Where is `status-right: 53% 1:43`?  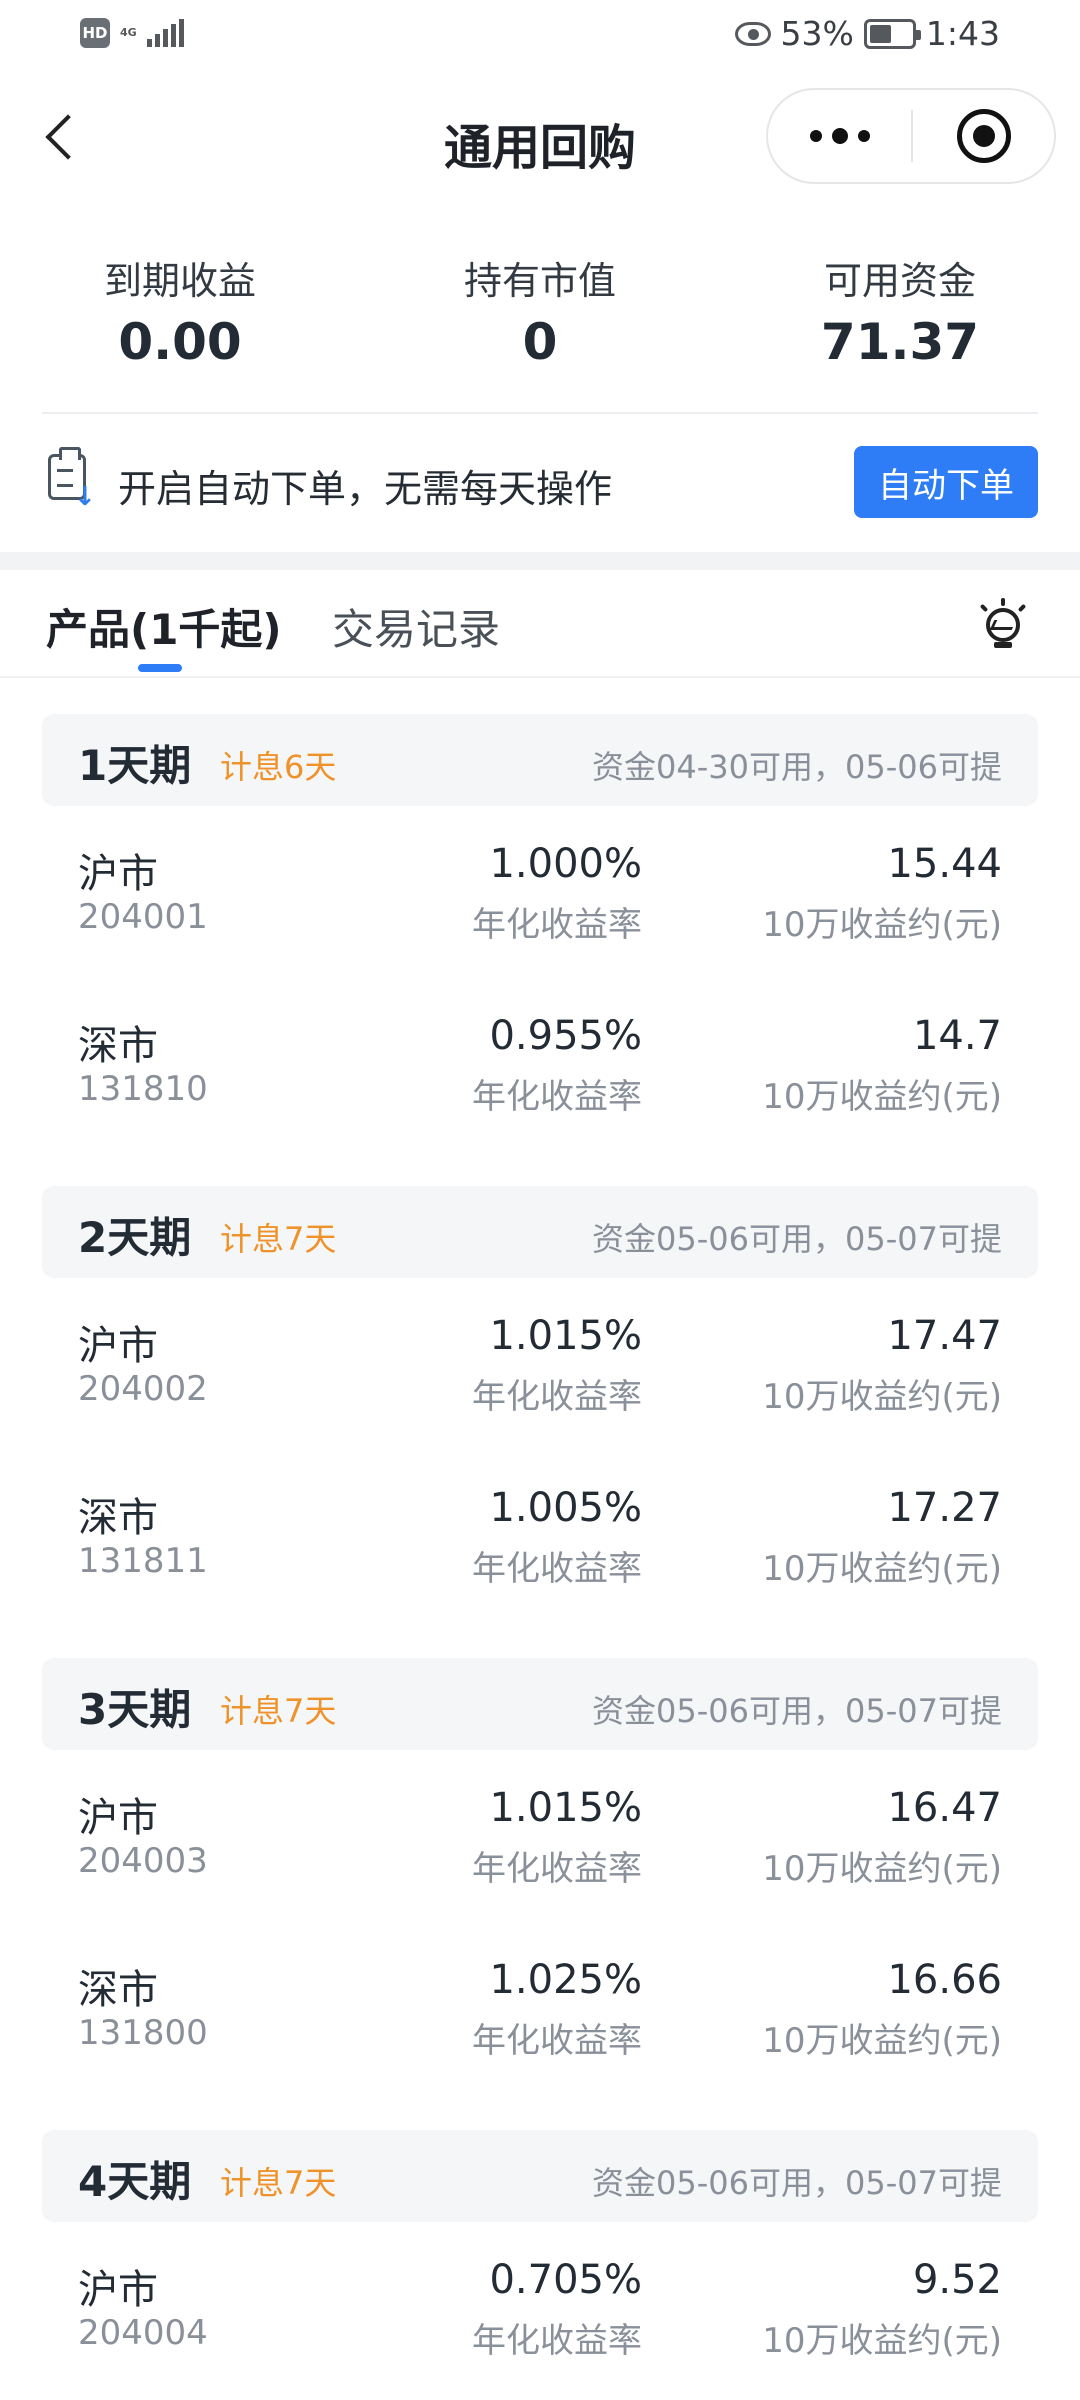 status-right: 53% 1:43 is located at coordinates (867, 33).